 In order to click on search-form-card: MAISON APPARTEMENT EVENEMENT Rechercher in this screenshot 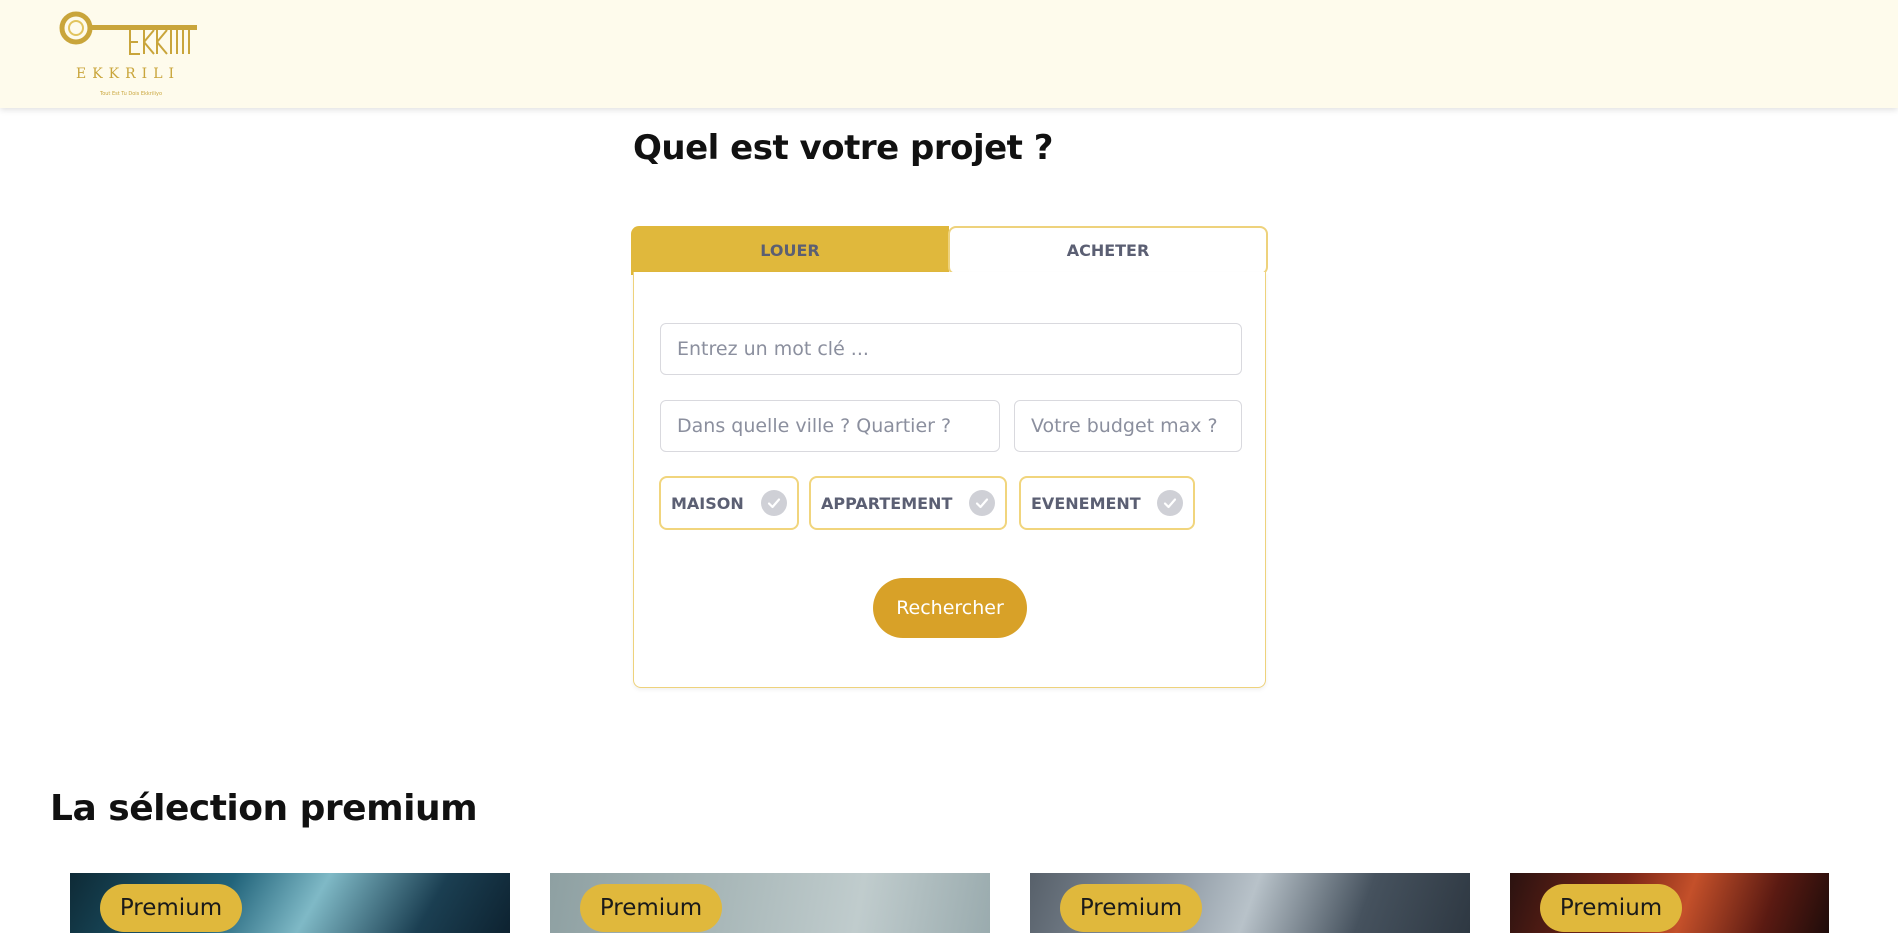, I will do `click(949, 480)`.